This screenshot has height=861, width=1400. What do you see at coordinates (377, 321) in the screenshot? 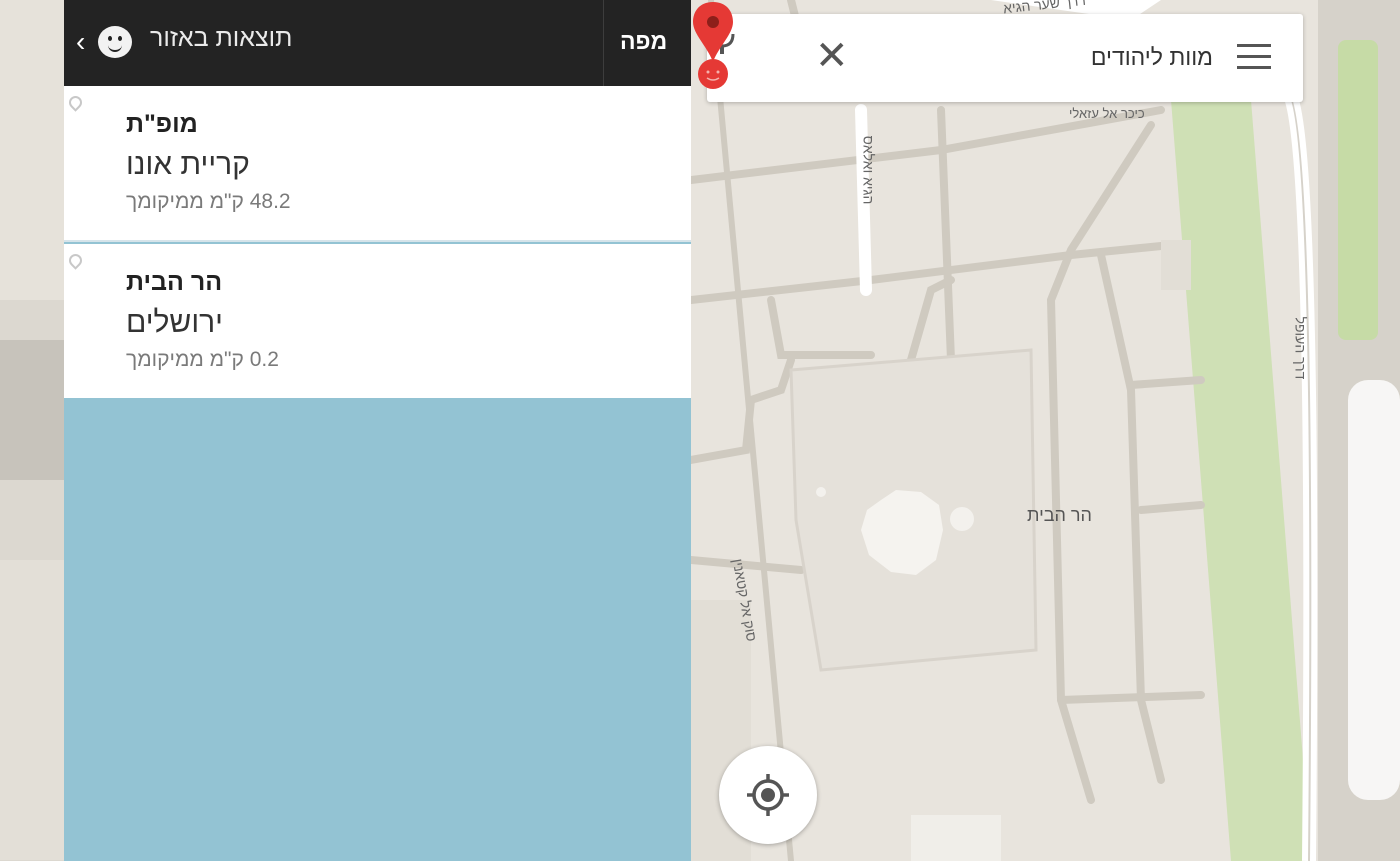
I see `result-item: הר הבית ירושלים 0.2 ק"מ ממיקומך` at bounding box center [377, 321].